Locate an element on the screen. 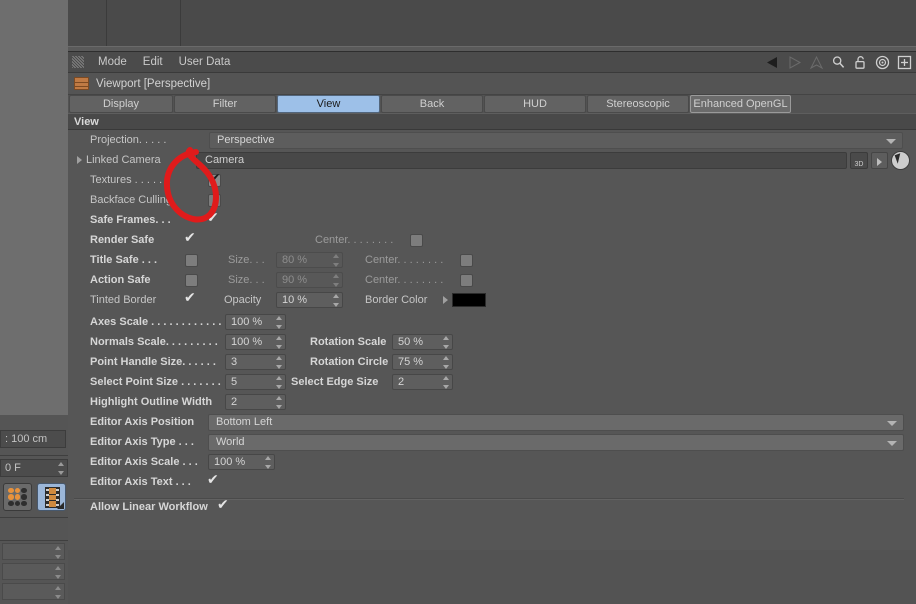  point-handle-size-field: 3 is located at coordinates (255, 362).